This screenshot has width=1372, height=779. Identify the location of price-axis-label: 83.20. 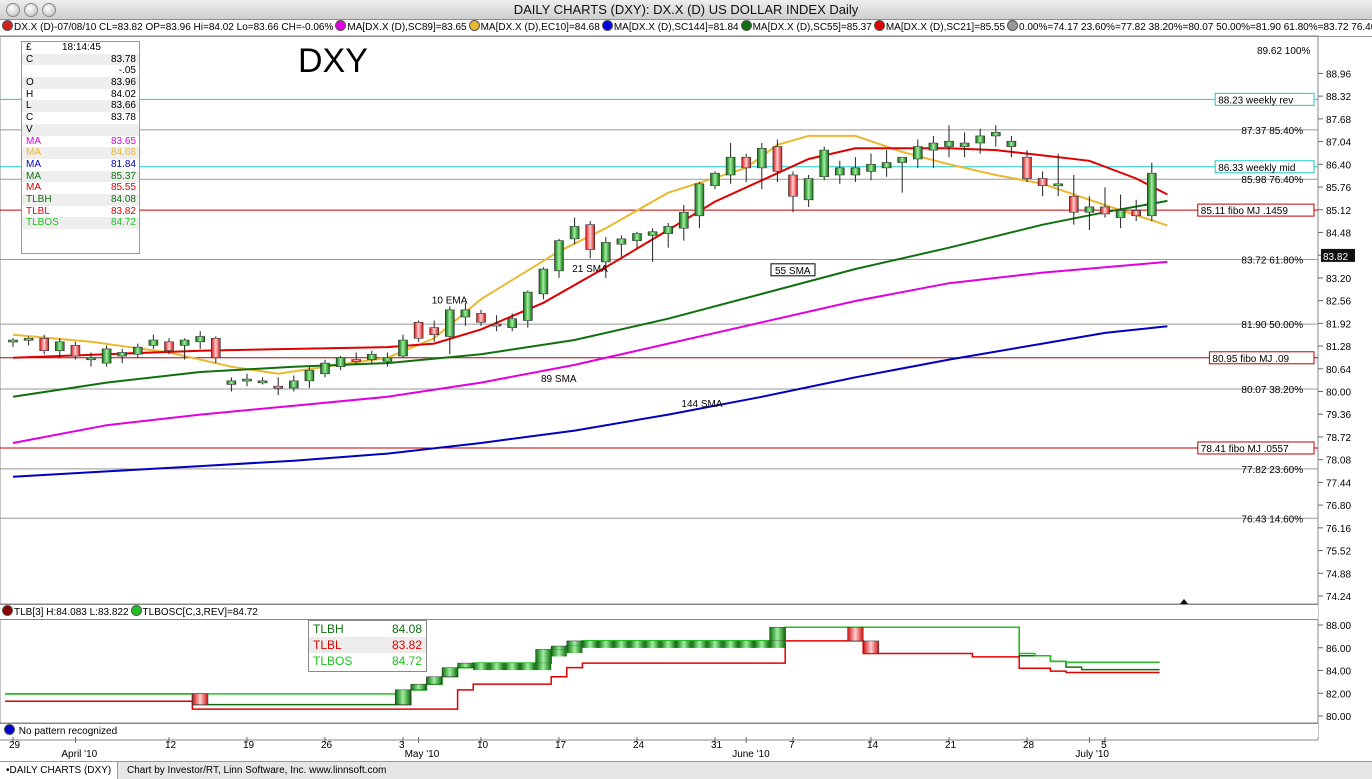
(1338, 279).